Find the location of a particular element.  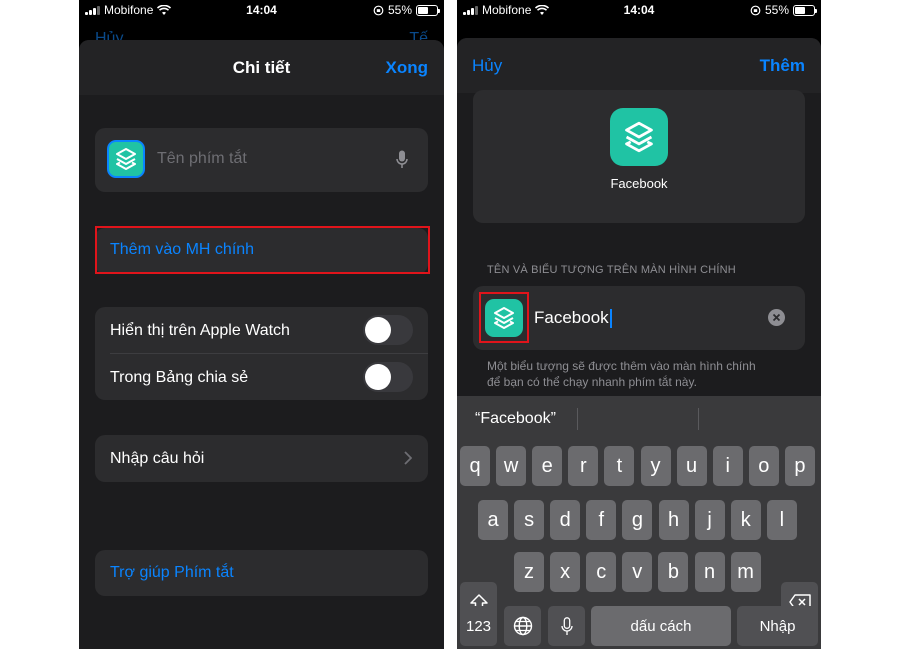

section-header: TÊN VÀ BIỂU TƯỢNG TRÊN MÀN HÌNH CHÍNH is located at coordinates (611, 270).